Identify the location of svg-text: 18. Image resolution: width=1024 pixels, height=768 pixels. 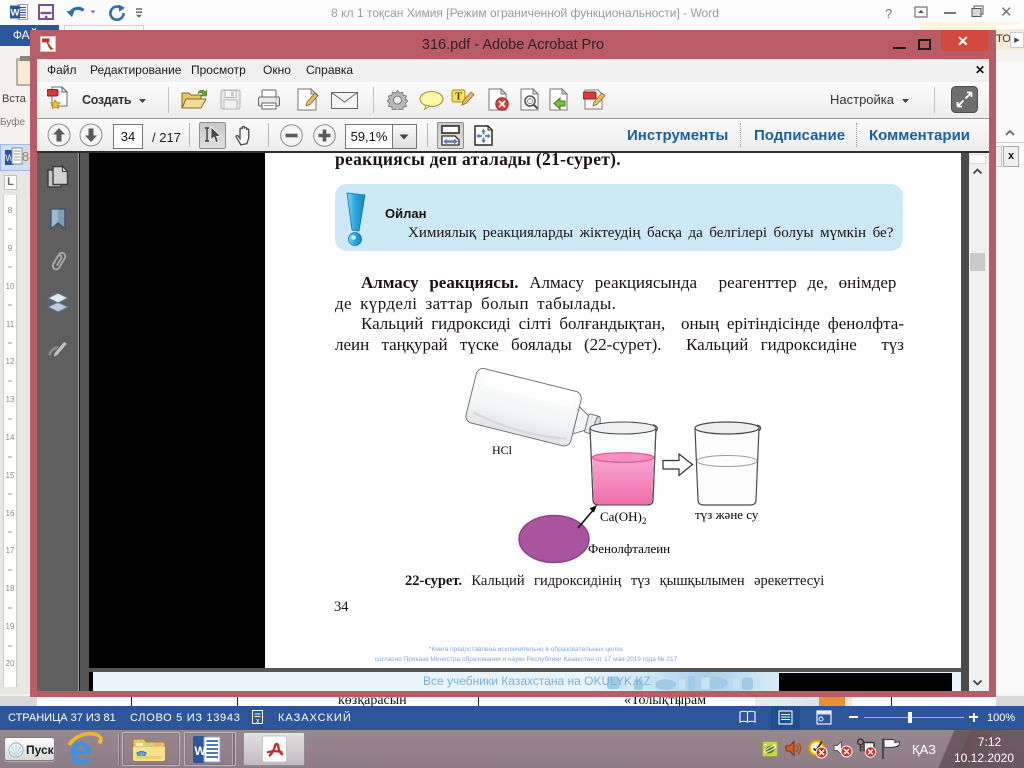
(10, 588).